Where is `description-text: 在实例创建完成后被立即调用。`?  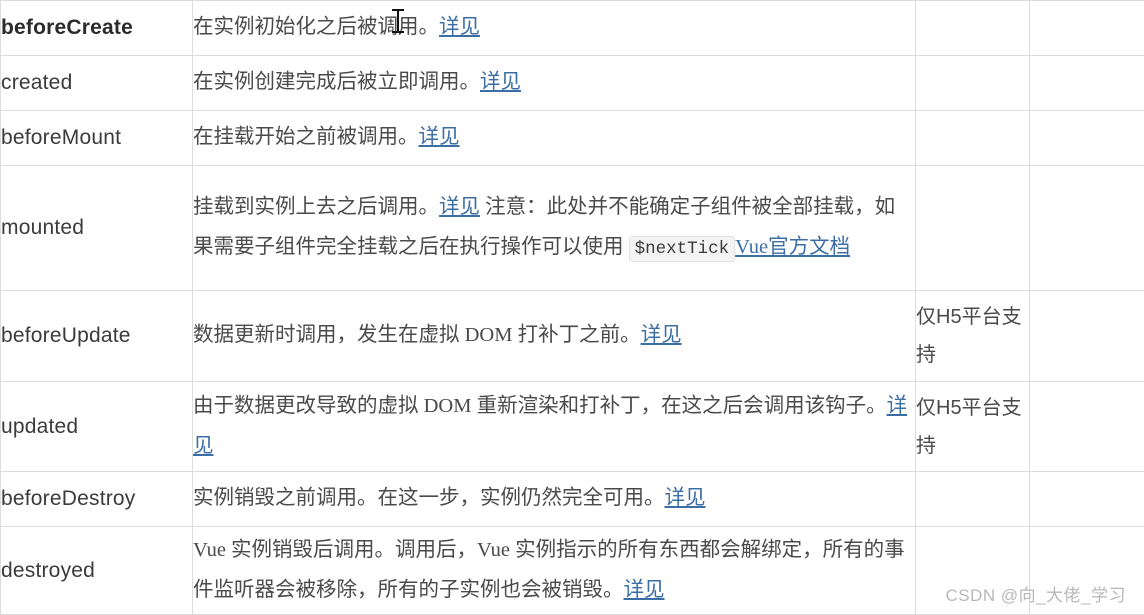 description-text: 在实例创建完成后被立即调用。 is located at coordinates (336, 82).